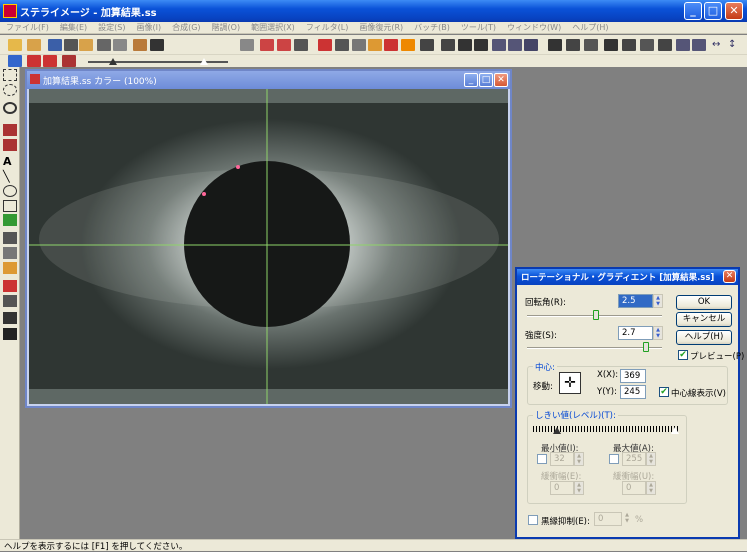 Image resolution: width=747 pixels, height=552 pixels. I want to click on menu-batch: バッチ(B), so click(432, 28).